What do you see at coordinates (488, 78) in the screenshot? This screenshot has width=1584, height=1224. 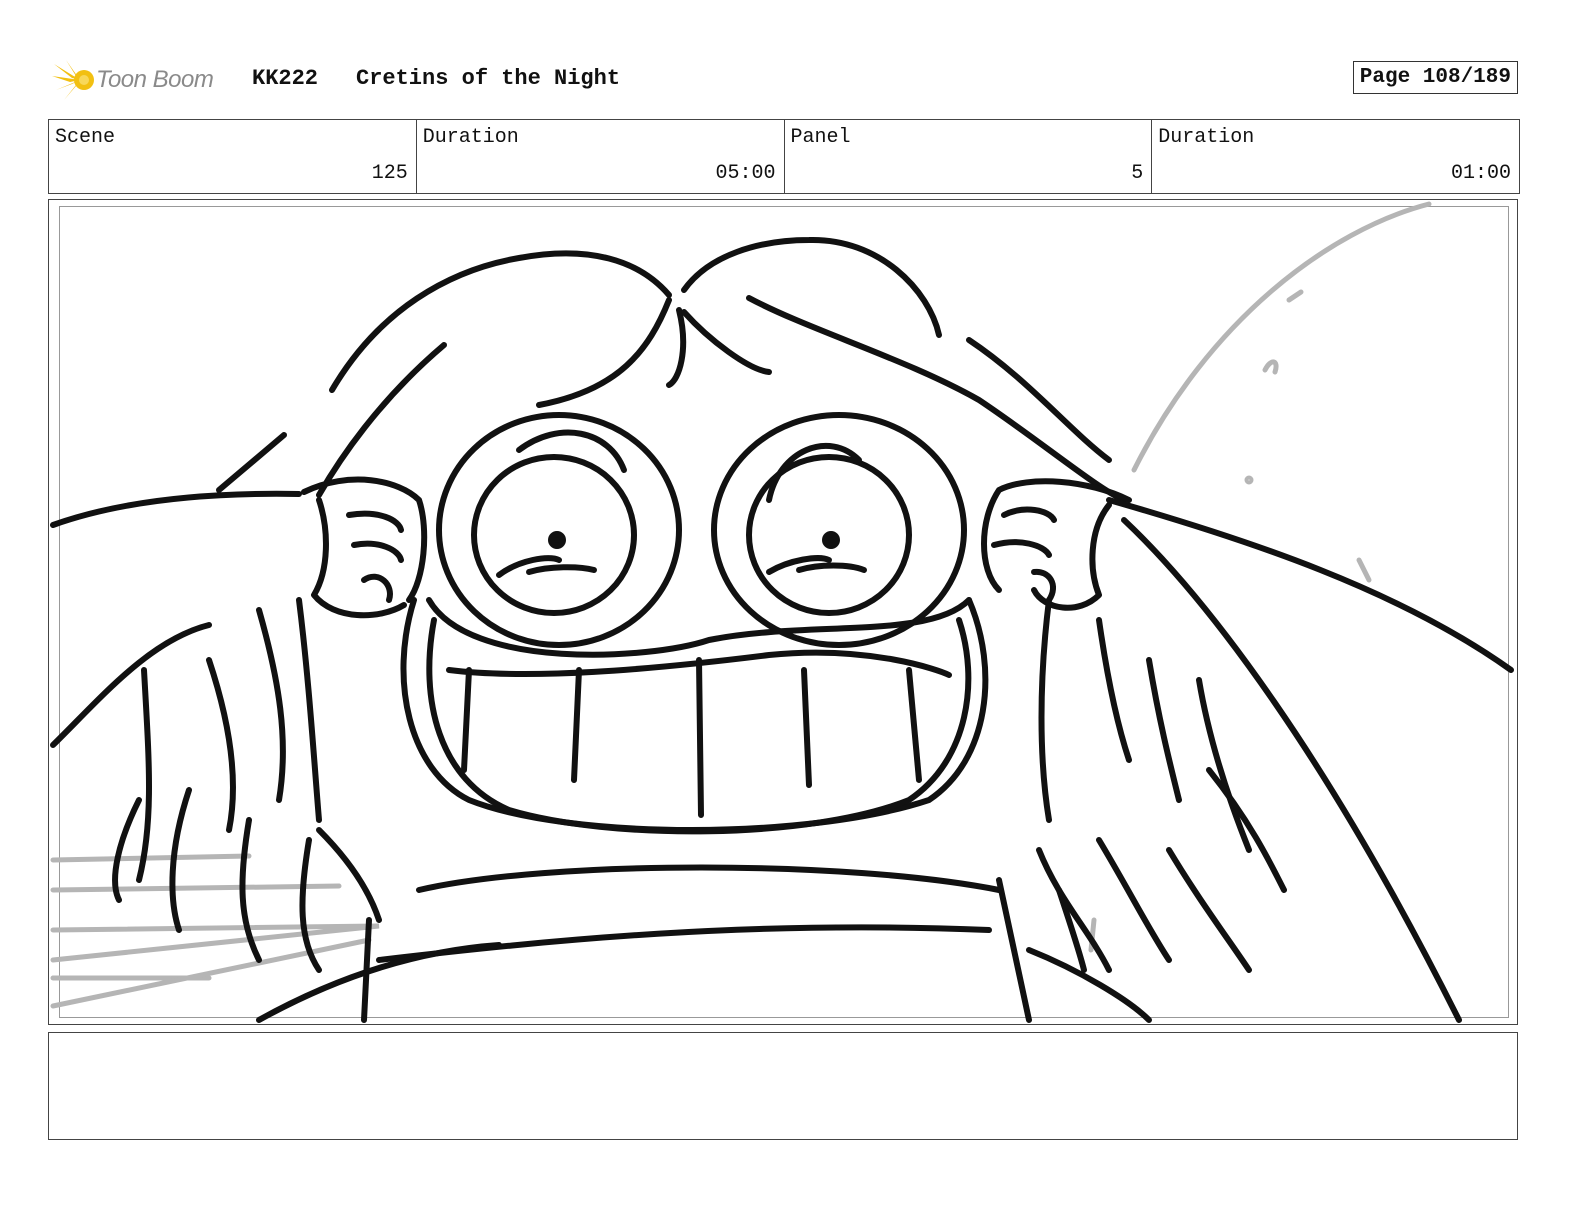 I see `project-title: Cretins of the Night` at bounding box center [488, 78].